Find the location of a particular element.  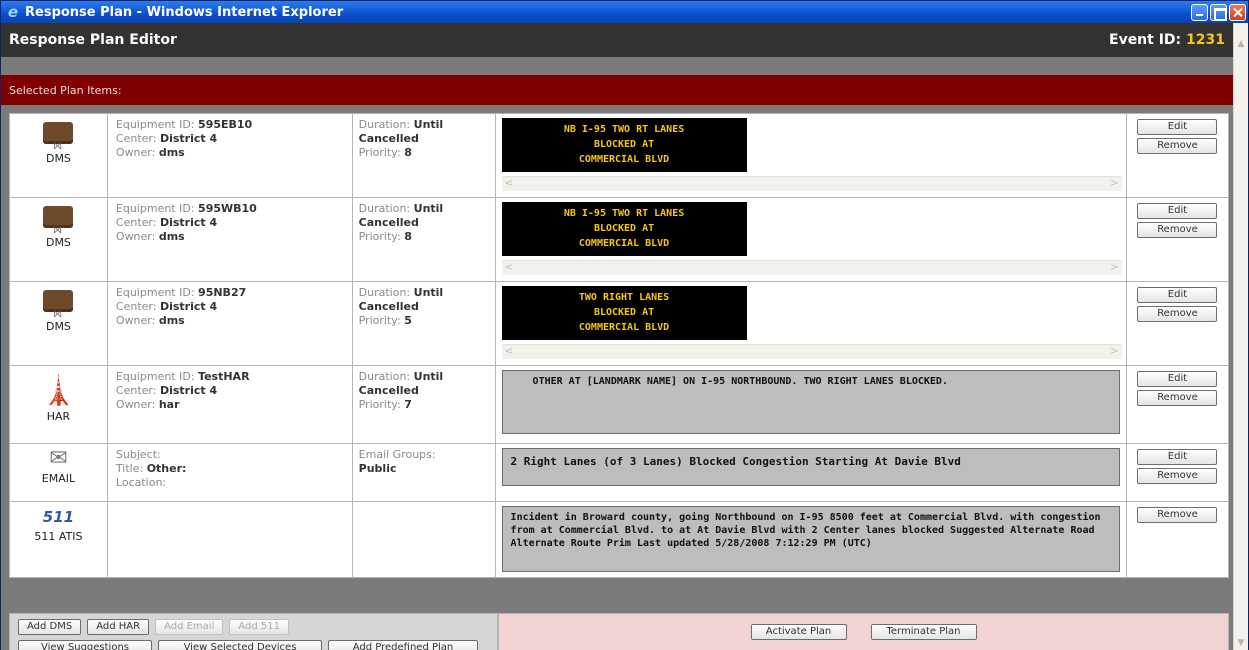

add-predefined-plan-button: Add Predefined Plan is located at coordinates (403, 645).